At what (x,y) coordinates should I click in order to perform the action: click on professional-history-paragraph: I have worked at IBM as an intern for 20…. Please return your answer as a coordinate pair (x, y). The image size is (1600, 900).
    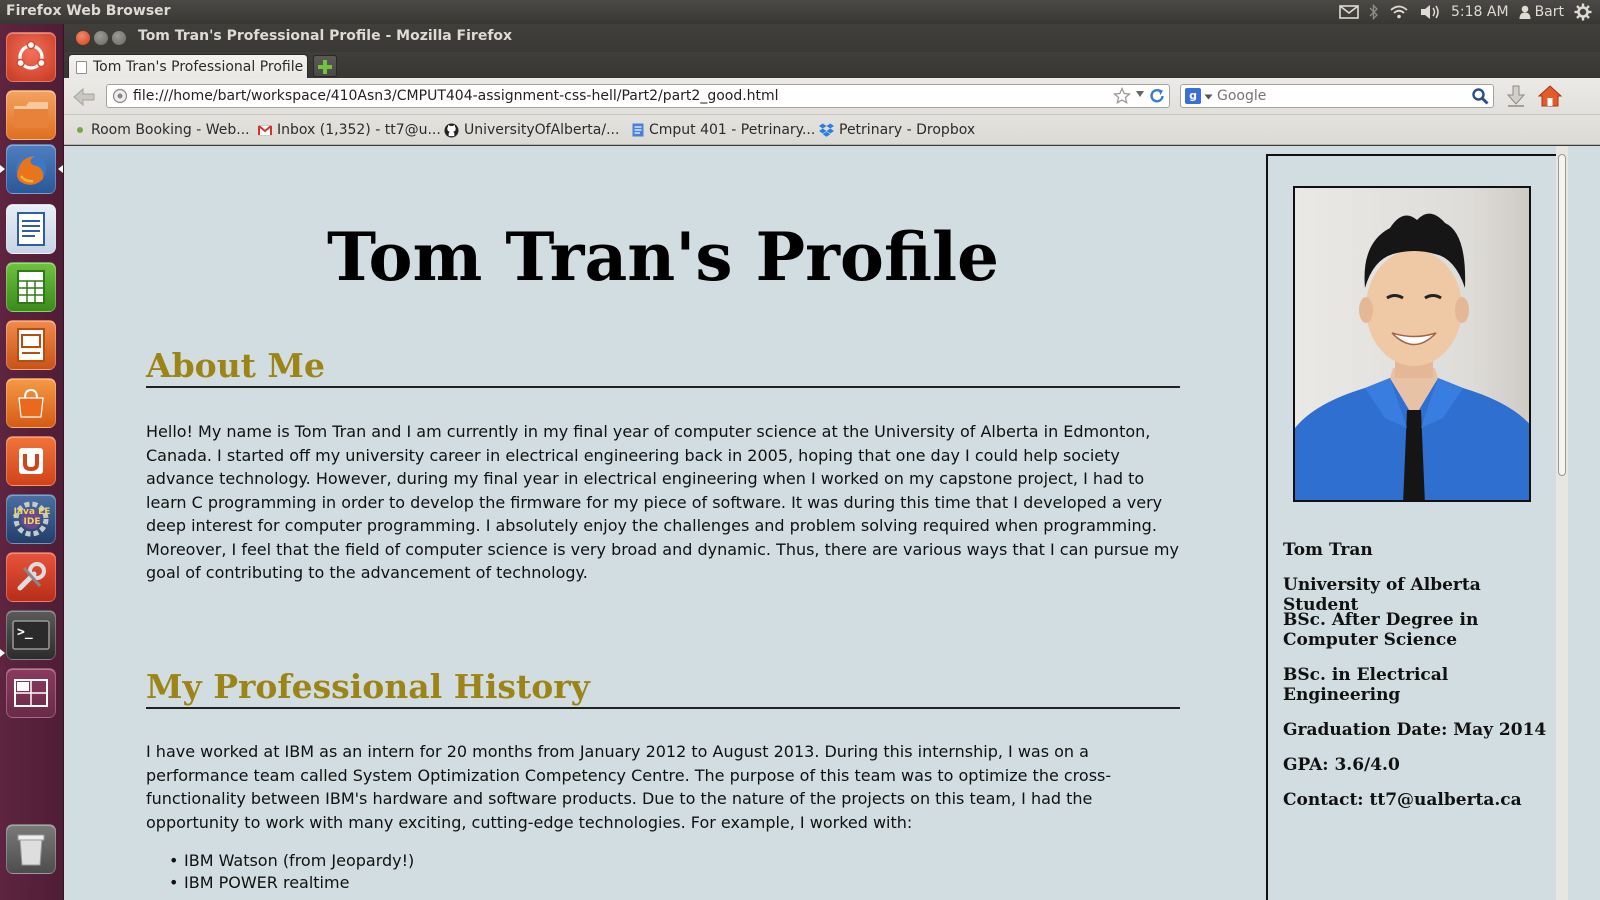
    Looking at the image, I should click on (629, 787).